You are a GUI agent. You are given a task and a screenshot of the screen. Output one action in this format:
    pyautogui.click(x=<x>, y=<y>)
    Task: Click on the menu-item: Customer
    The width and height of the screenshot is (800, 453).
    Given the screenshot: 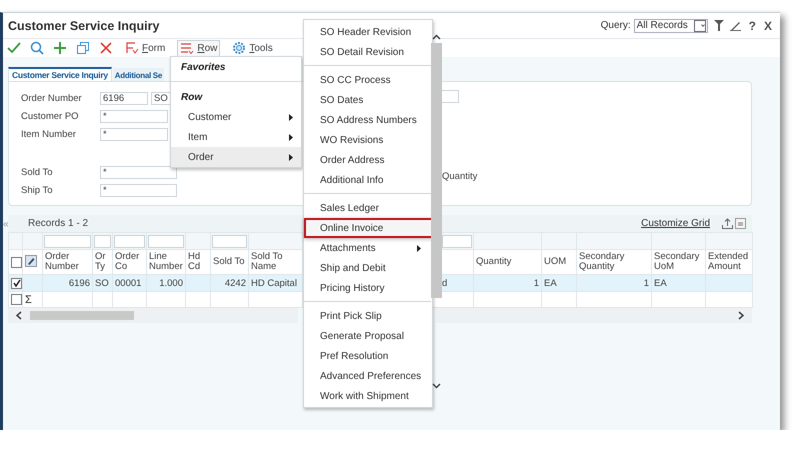 What is the action you would take?
    pyautogui.click(x=236, y=117)
    